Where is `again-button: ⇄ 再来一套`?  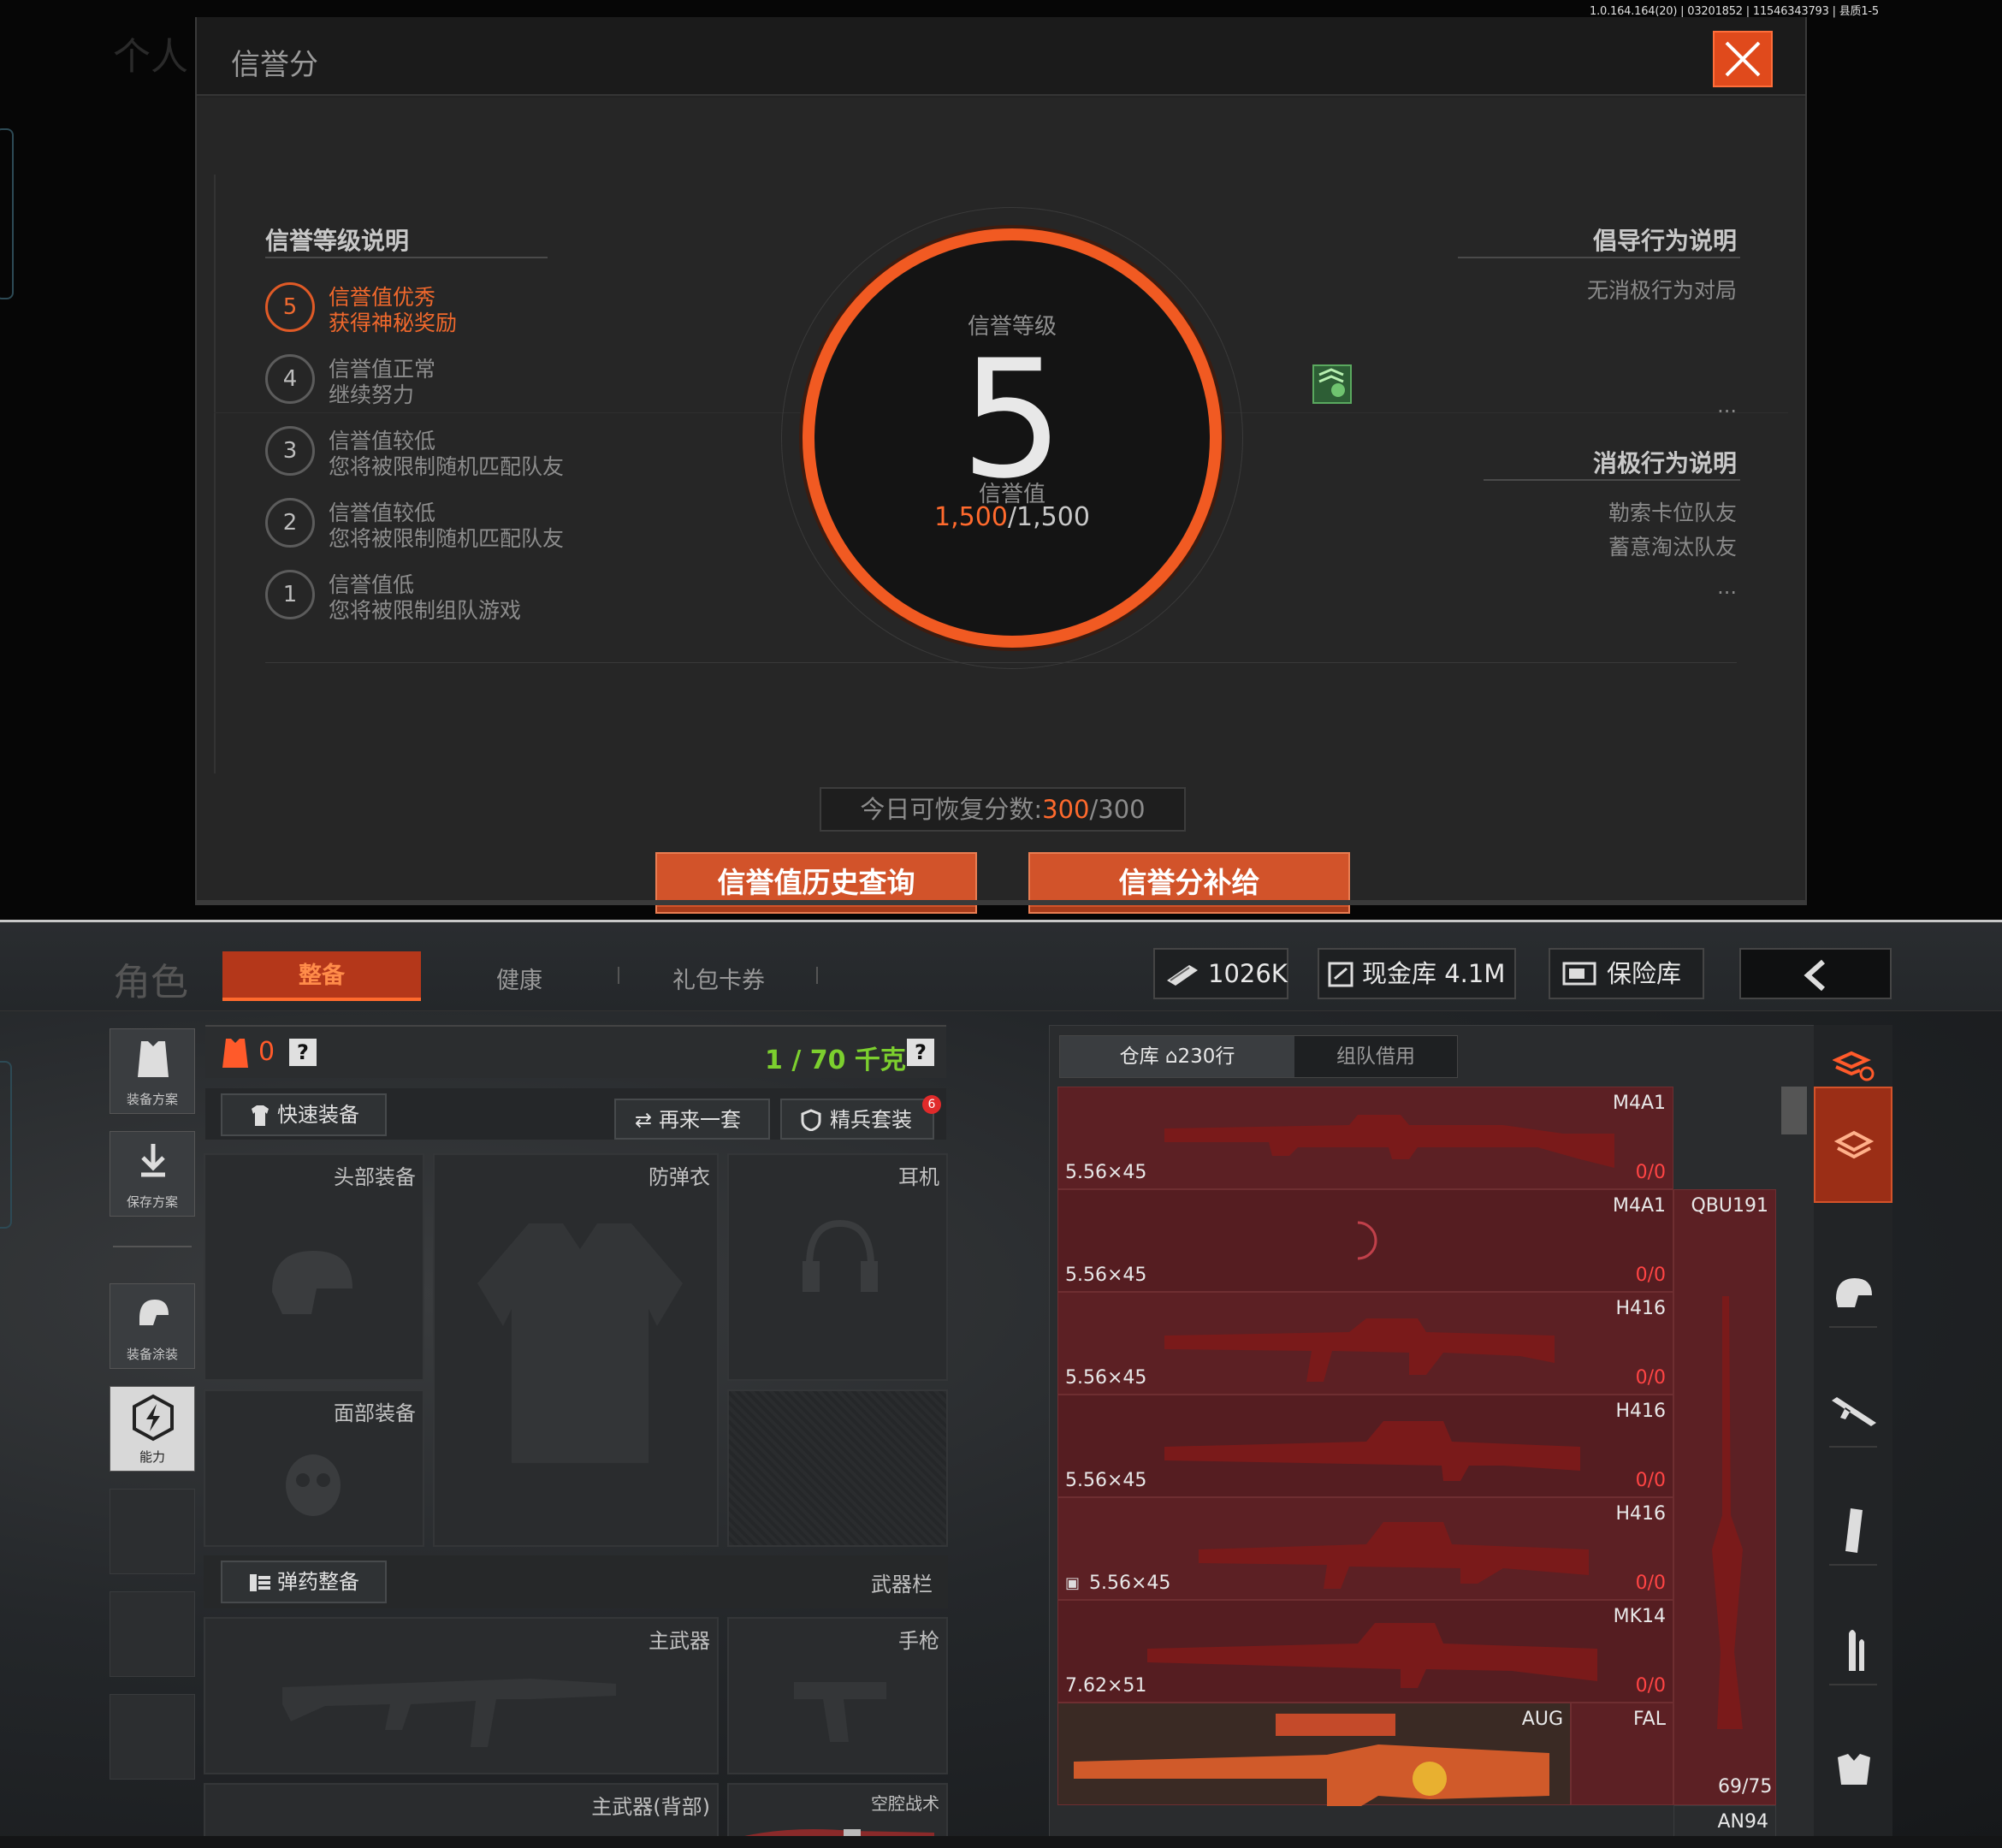 again-button: ⇄ 再来一套 is located at coordinates (692, 1119).